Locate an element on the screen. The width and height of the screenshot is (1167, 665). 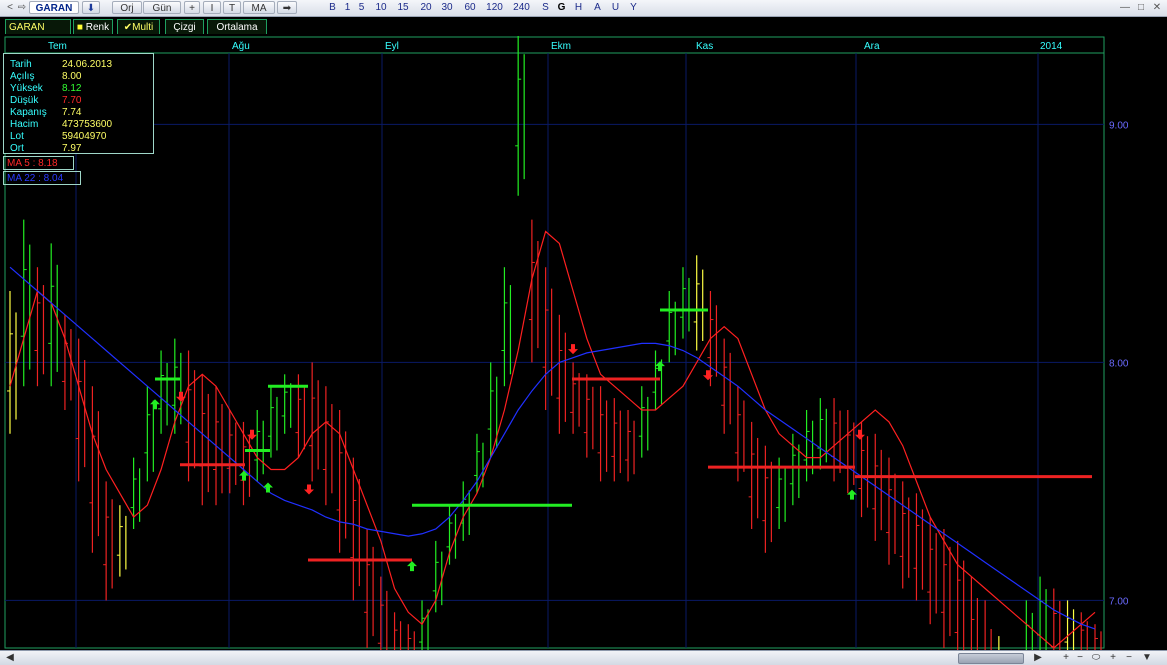
symbol-tab: GARAN is located at coordinates (38, 26).